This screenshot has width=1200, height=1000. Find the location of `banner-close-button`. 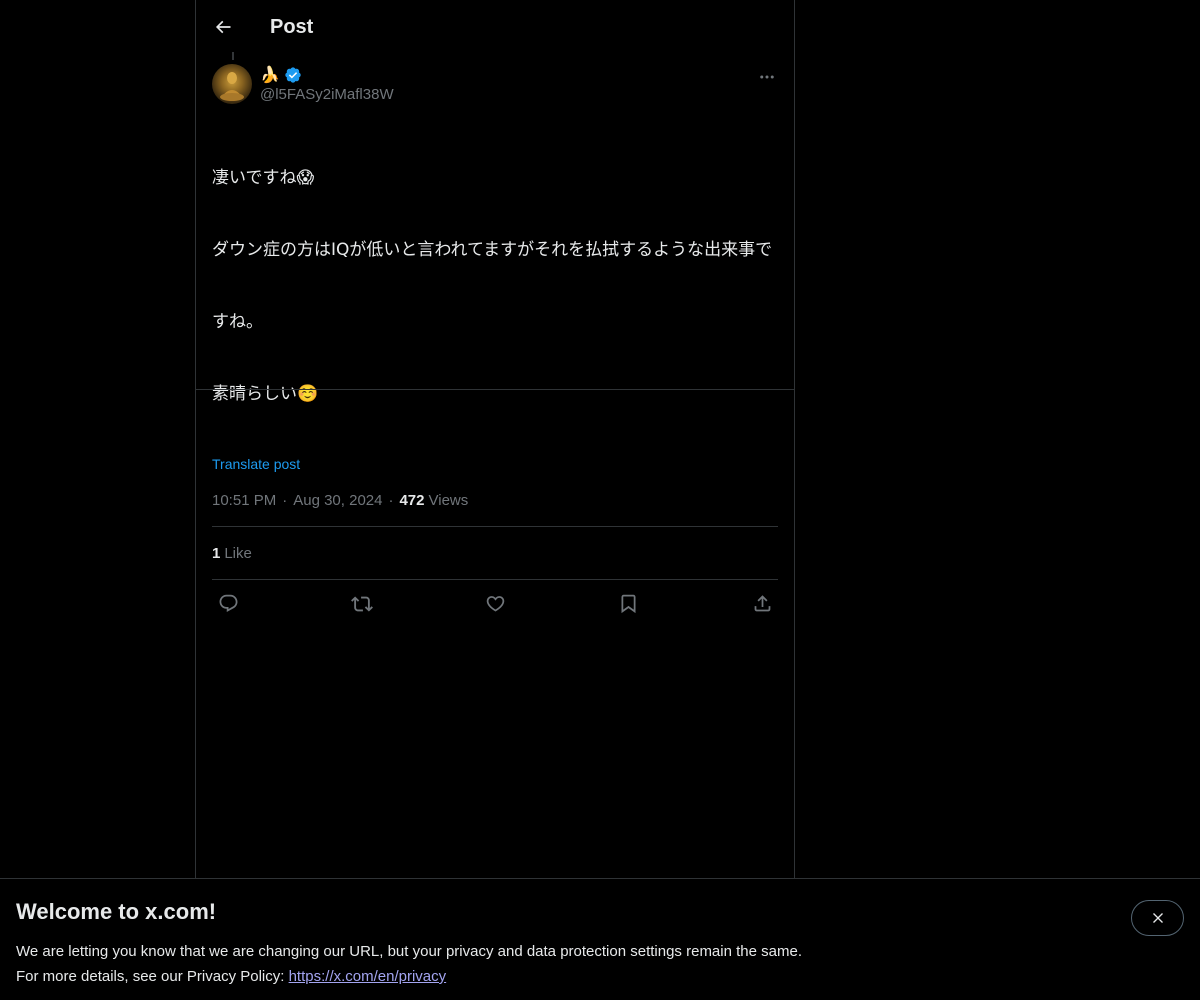

banner-close-button is located at coordinates (1157, 918).